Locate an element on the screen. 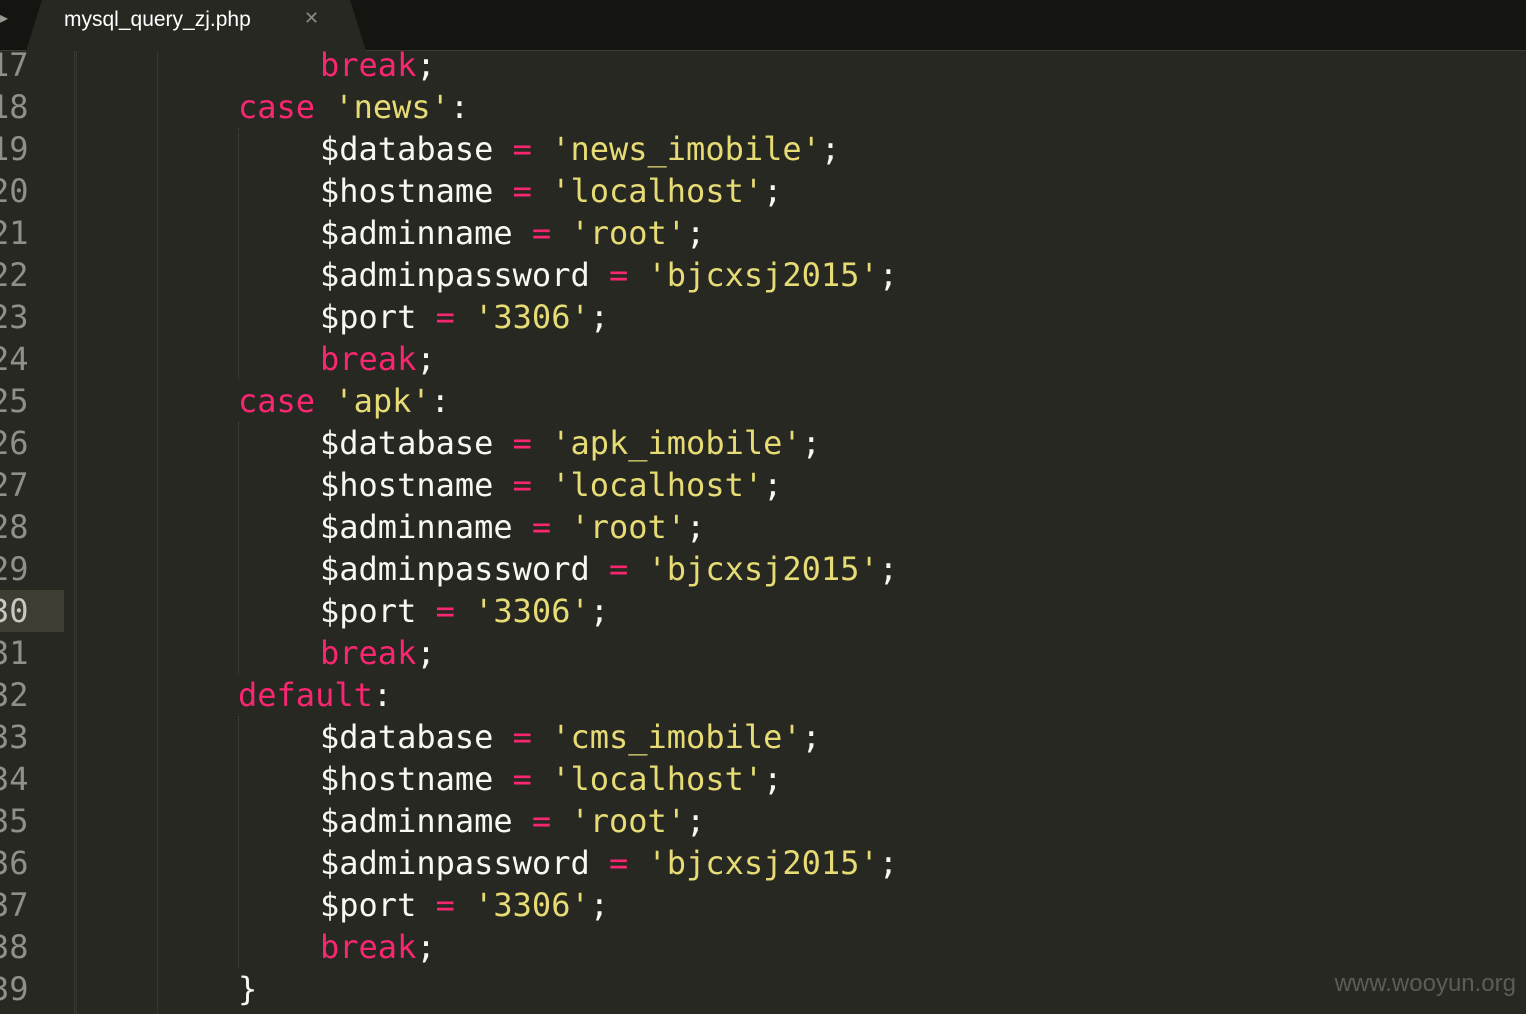 Image resolution: width=1526 pixels, height=1014 pixels. line-number: 20 is located at coordinates (14, 191).